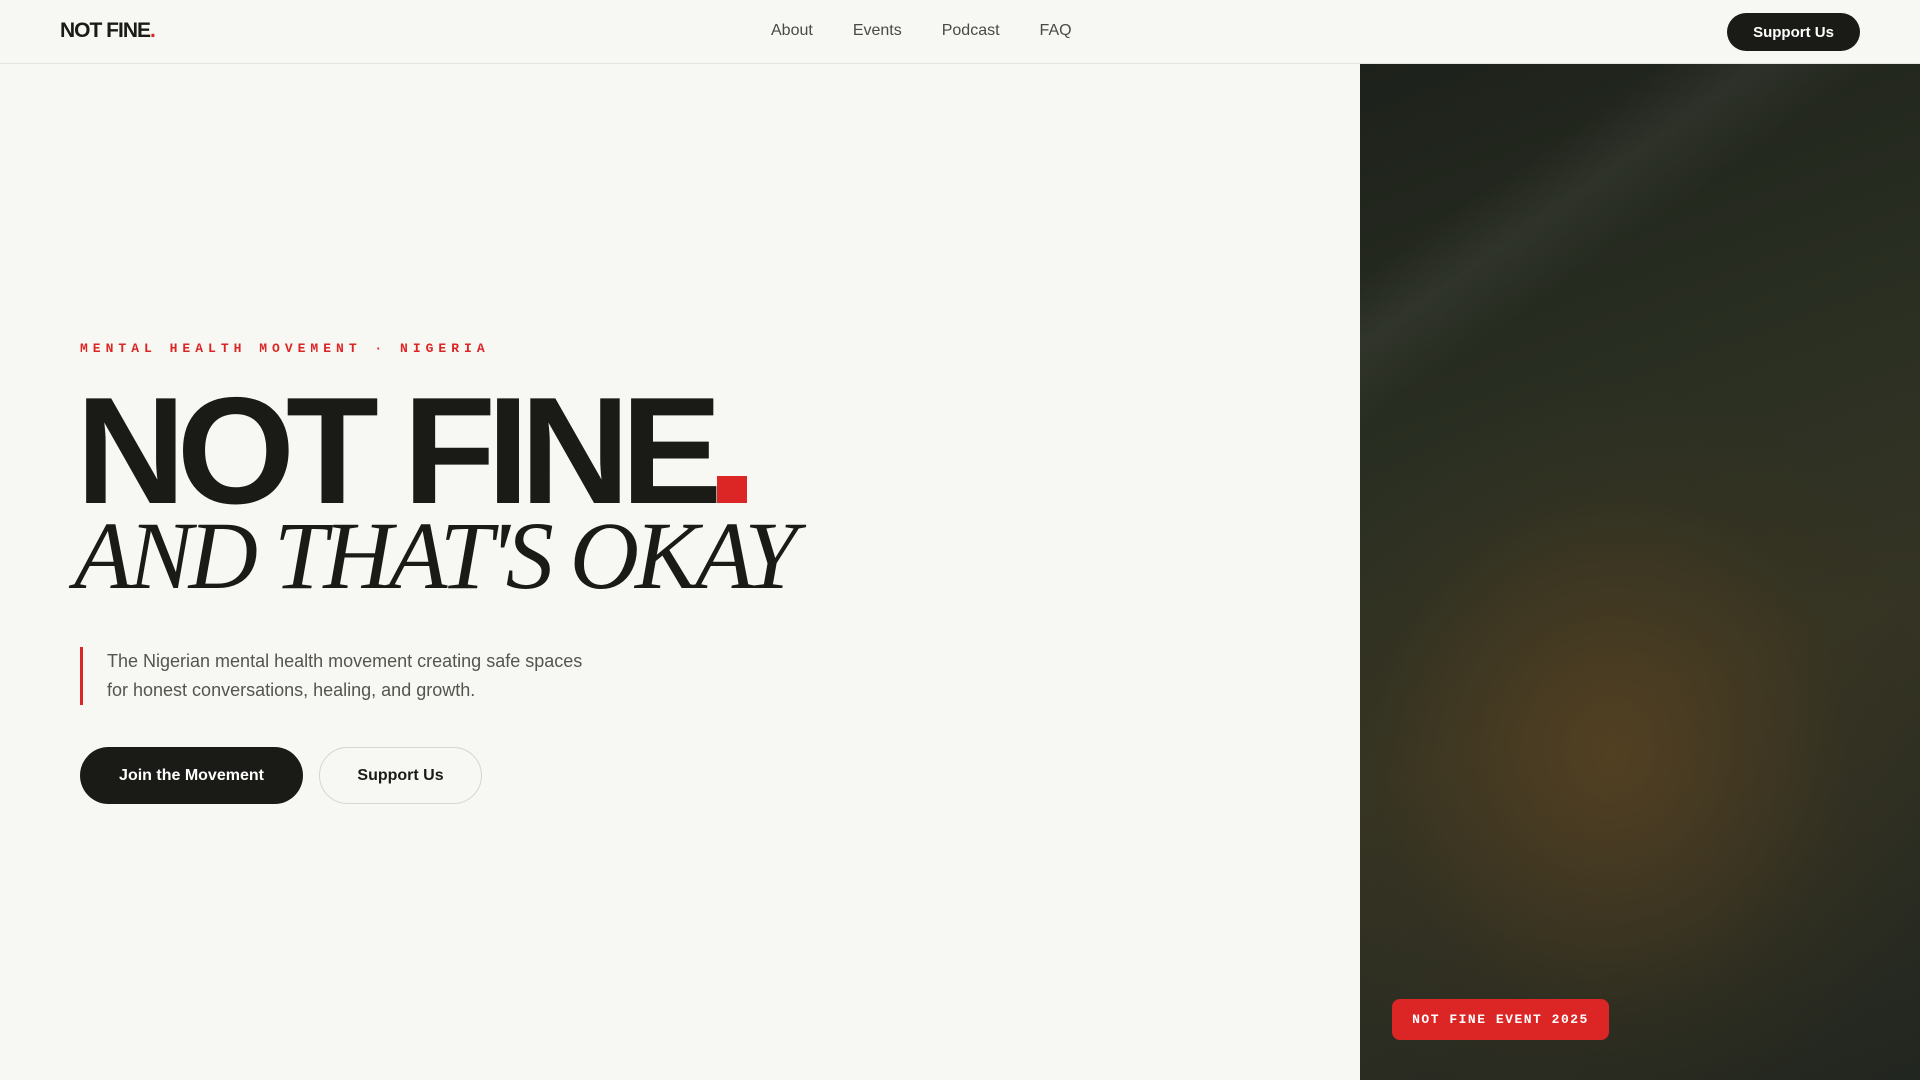  I want to click on nav-support-button: Support Us, so click(1793, 32).